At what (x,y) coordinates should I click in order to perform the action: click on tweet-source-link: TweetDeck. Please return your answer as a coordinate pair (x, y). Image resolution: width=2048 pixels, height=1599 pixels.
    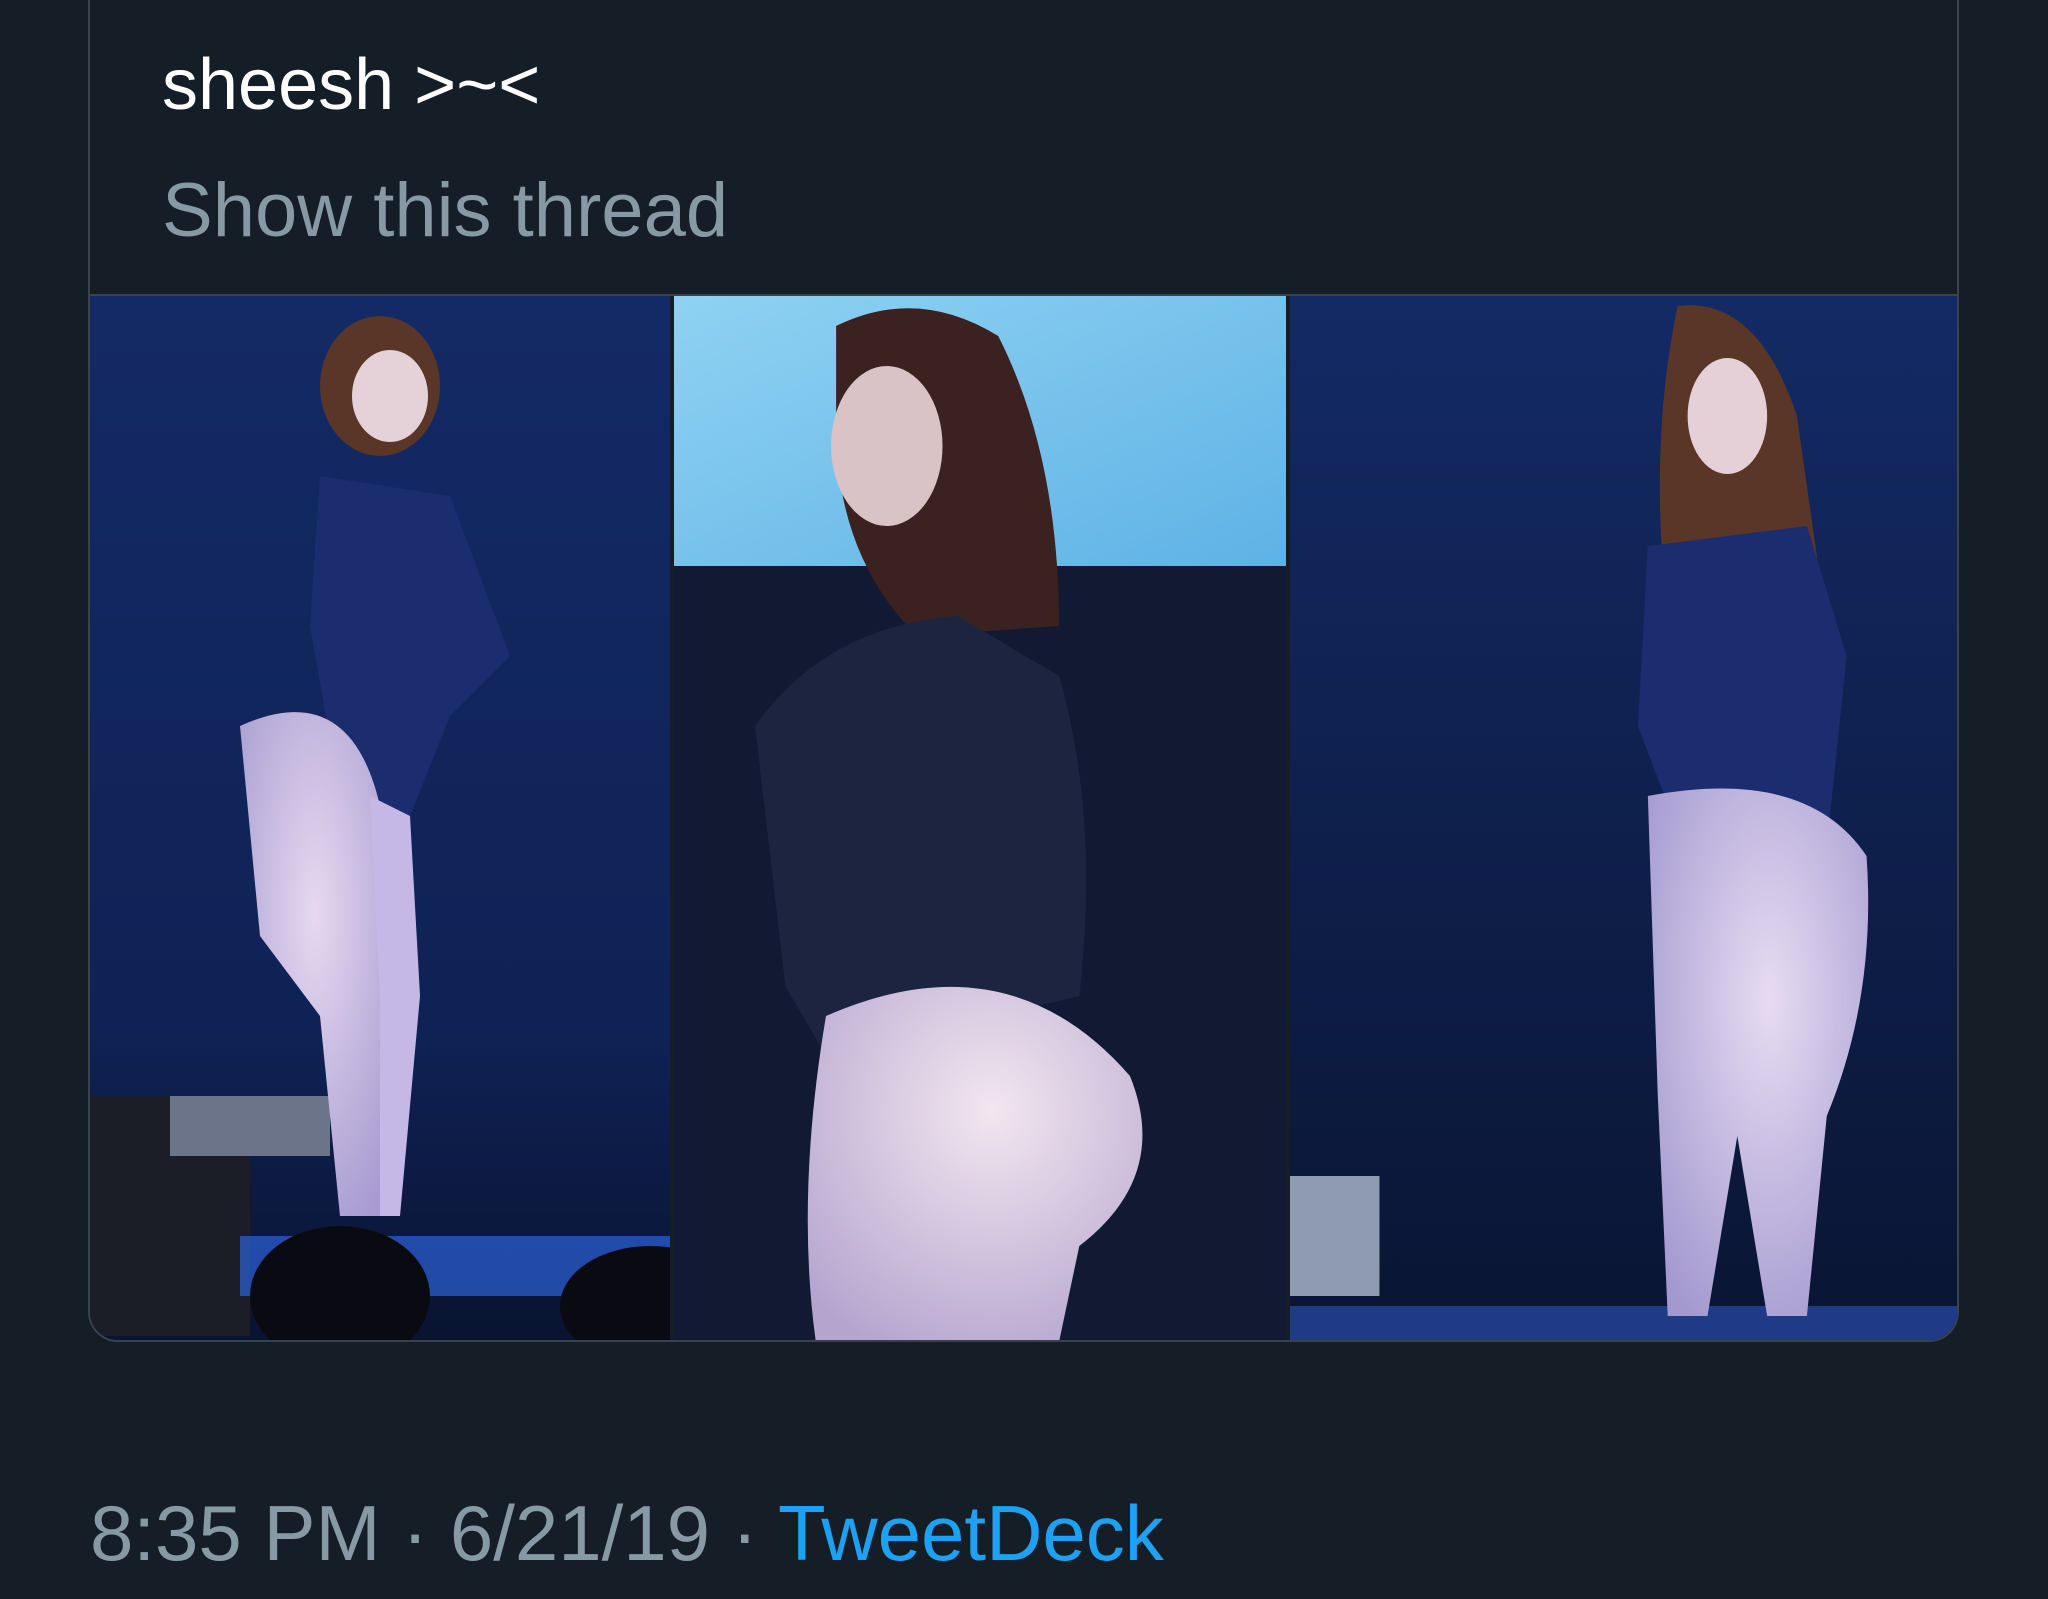
    Looking at the image, I should click on (971, 1533).